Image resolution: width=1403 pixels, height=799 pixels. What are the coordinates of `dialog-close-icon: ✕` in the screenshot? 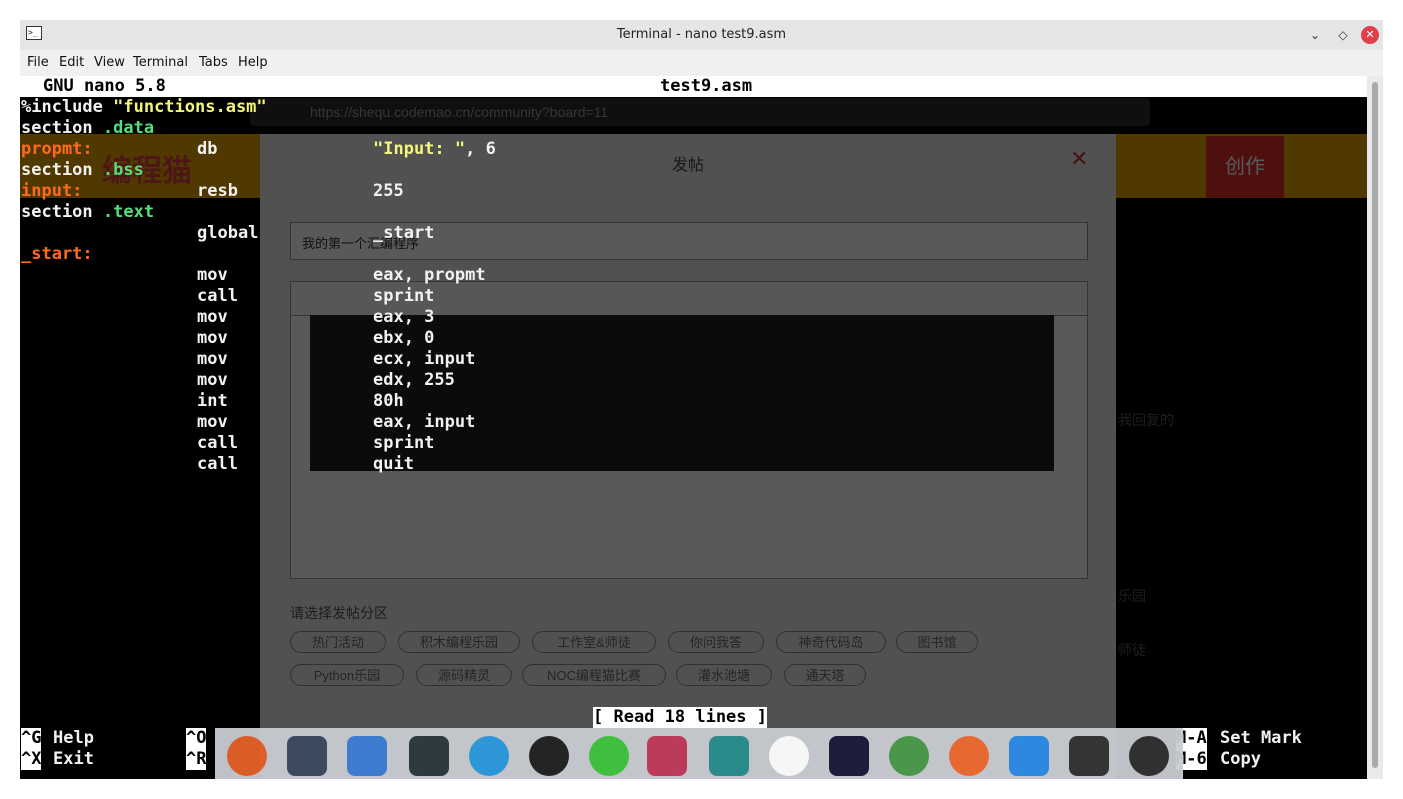 It's located at (1079, 158).